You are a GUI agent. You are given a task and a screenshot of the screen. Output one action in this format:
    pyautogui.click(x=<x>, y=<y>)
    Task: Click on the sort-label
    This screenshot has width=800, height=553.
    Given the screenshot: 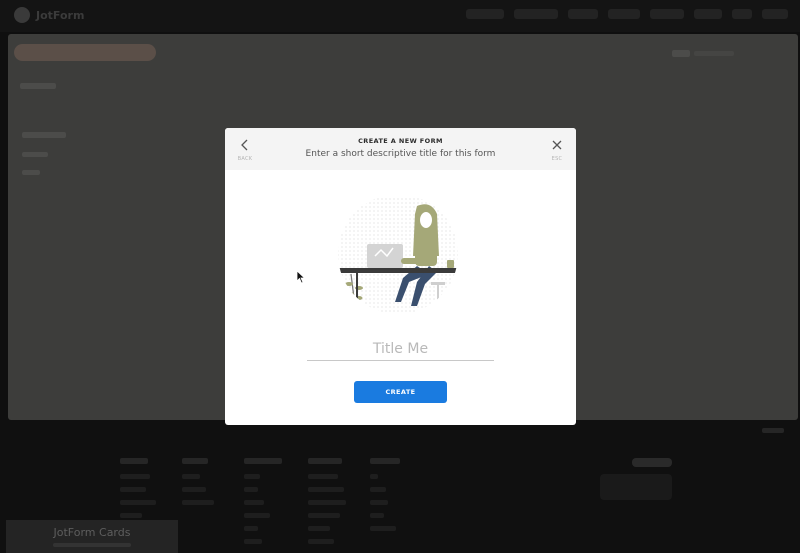 What is the action you would take?
    pyautogui.click(x=714, y=53)
    